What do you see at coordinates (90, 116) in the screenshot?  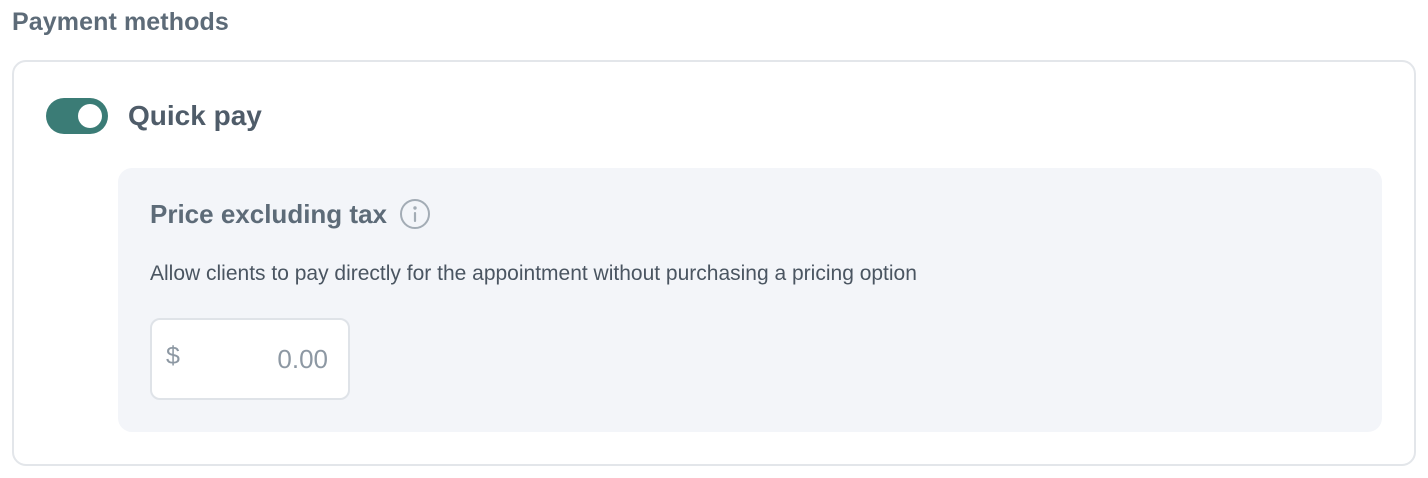 I see `toggle-knob` at bounding box center [90, 116].